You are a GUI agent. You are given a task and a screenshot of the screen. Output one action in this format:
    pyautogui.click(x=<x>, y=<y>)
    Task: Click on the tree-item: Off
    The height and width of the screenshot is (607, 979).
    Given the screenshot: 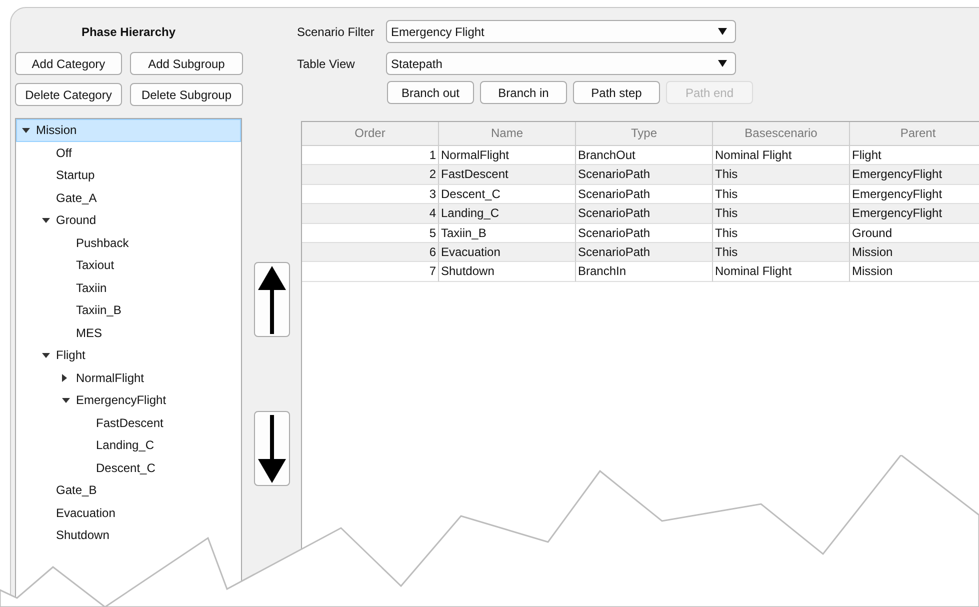 What is the action you would take?
    pyautogui.click(x=128, y=153)
    